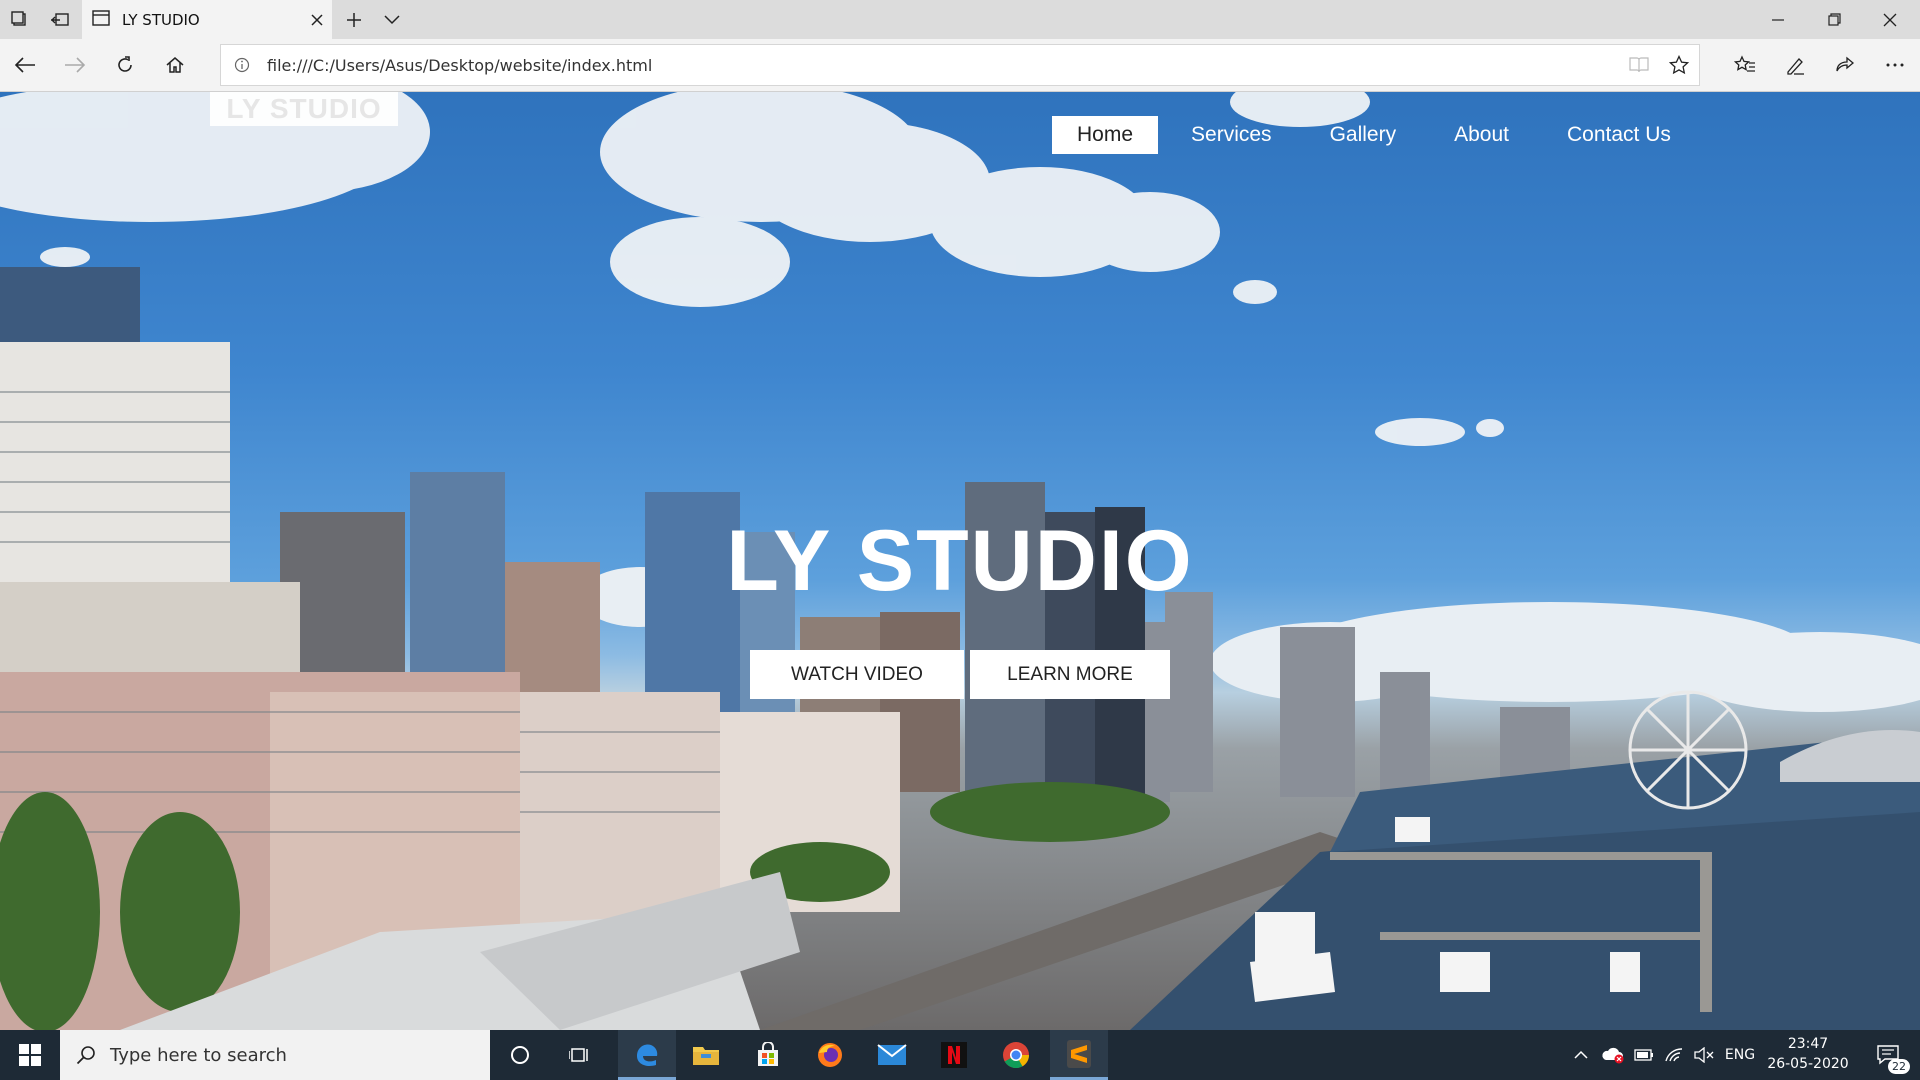 This screenshot has height=1080, width=1920. Describe the element at coordinates (1895, 65) in the screenshot. I see `more-options-icon` at that location.